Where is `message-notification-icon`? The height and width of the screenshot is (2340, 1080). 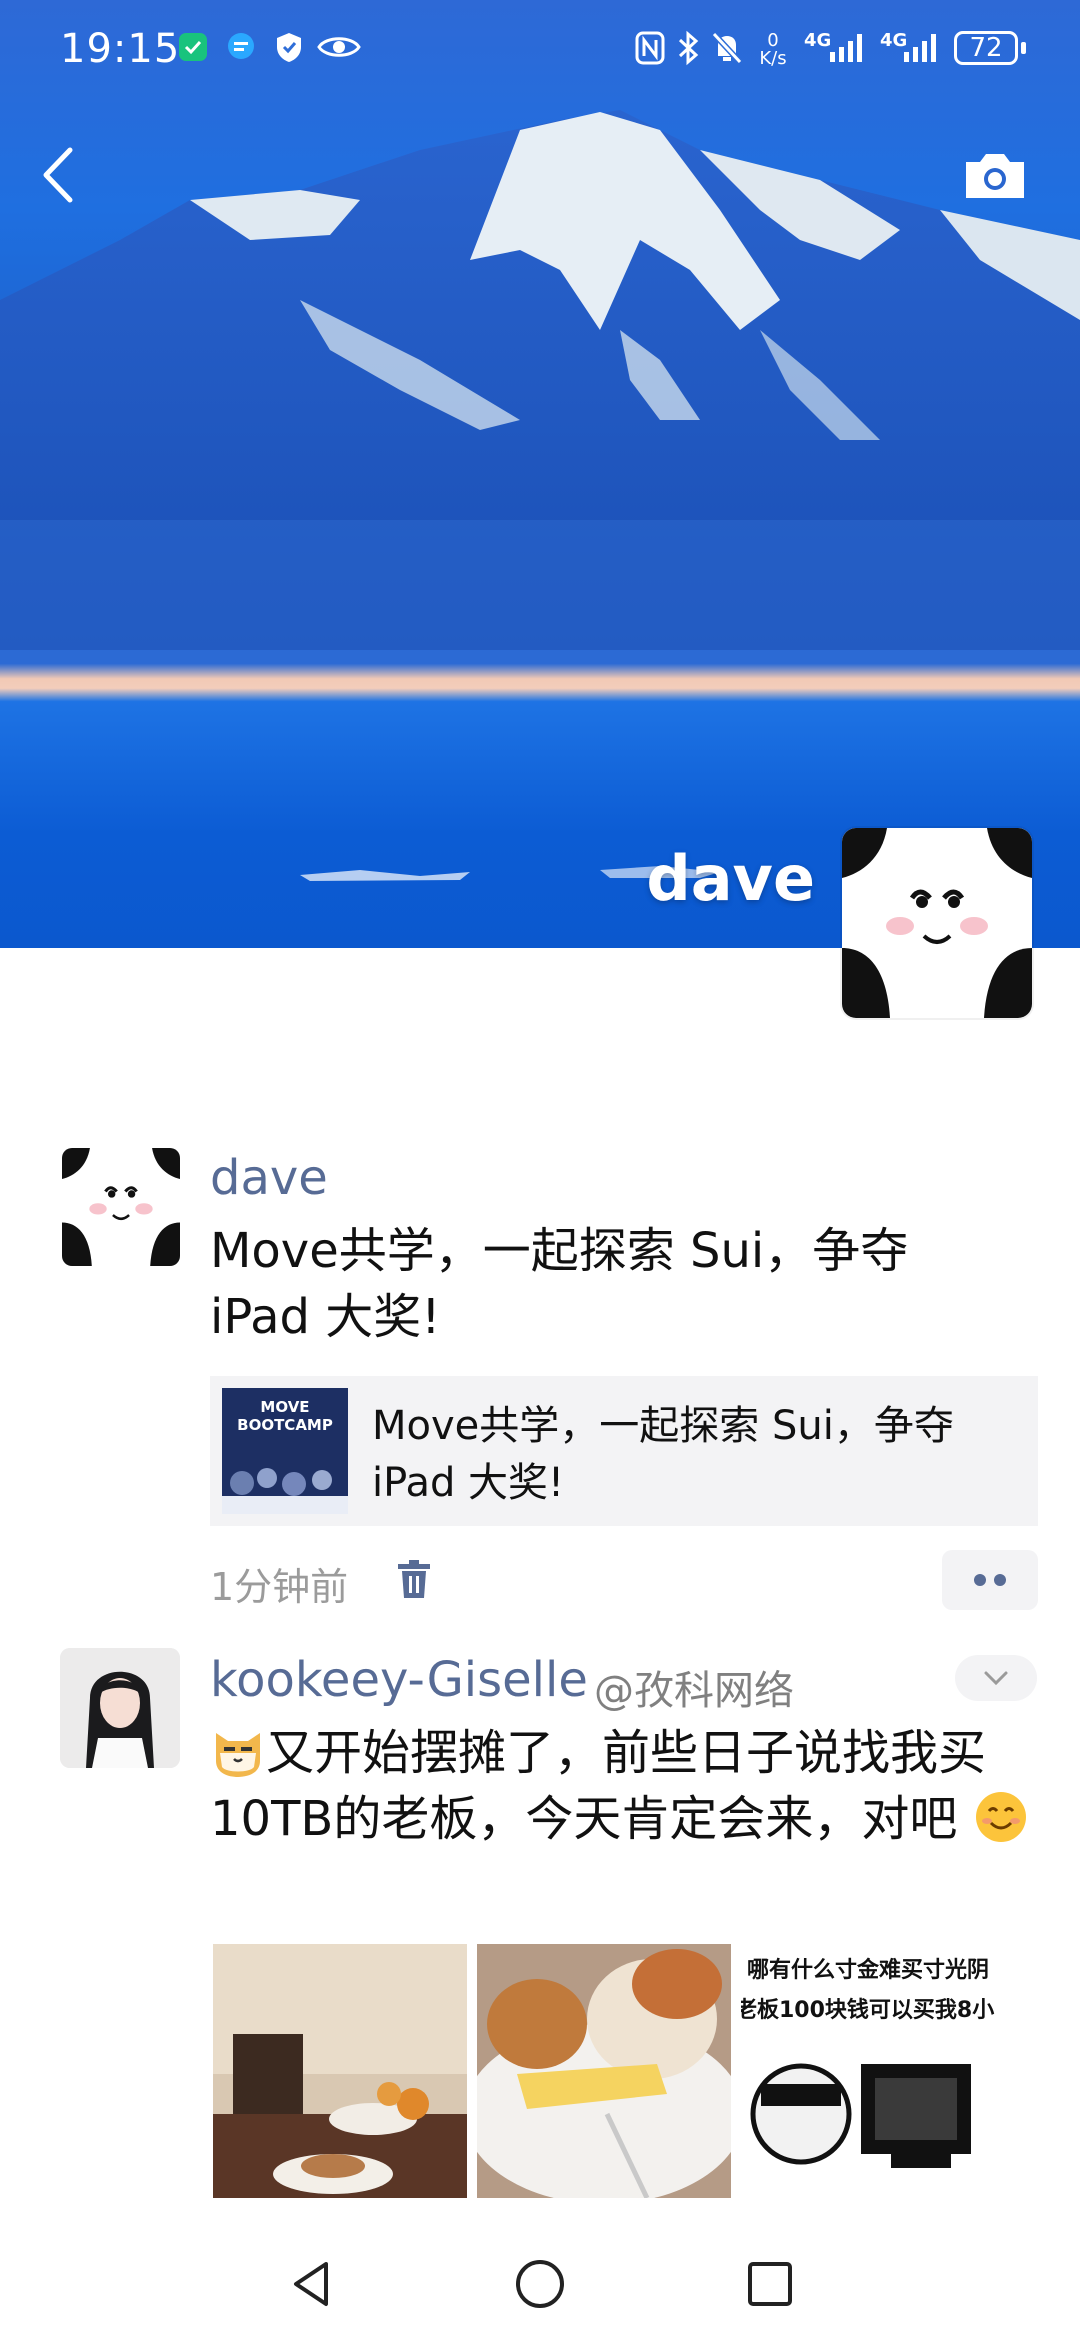 message-notification-icon is located at coordinates (241, 46).